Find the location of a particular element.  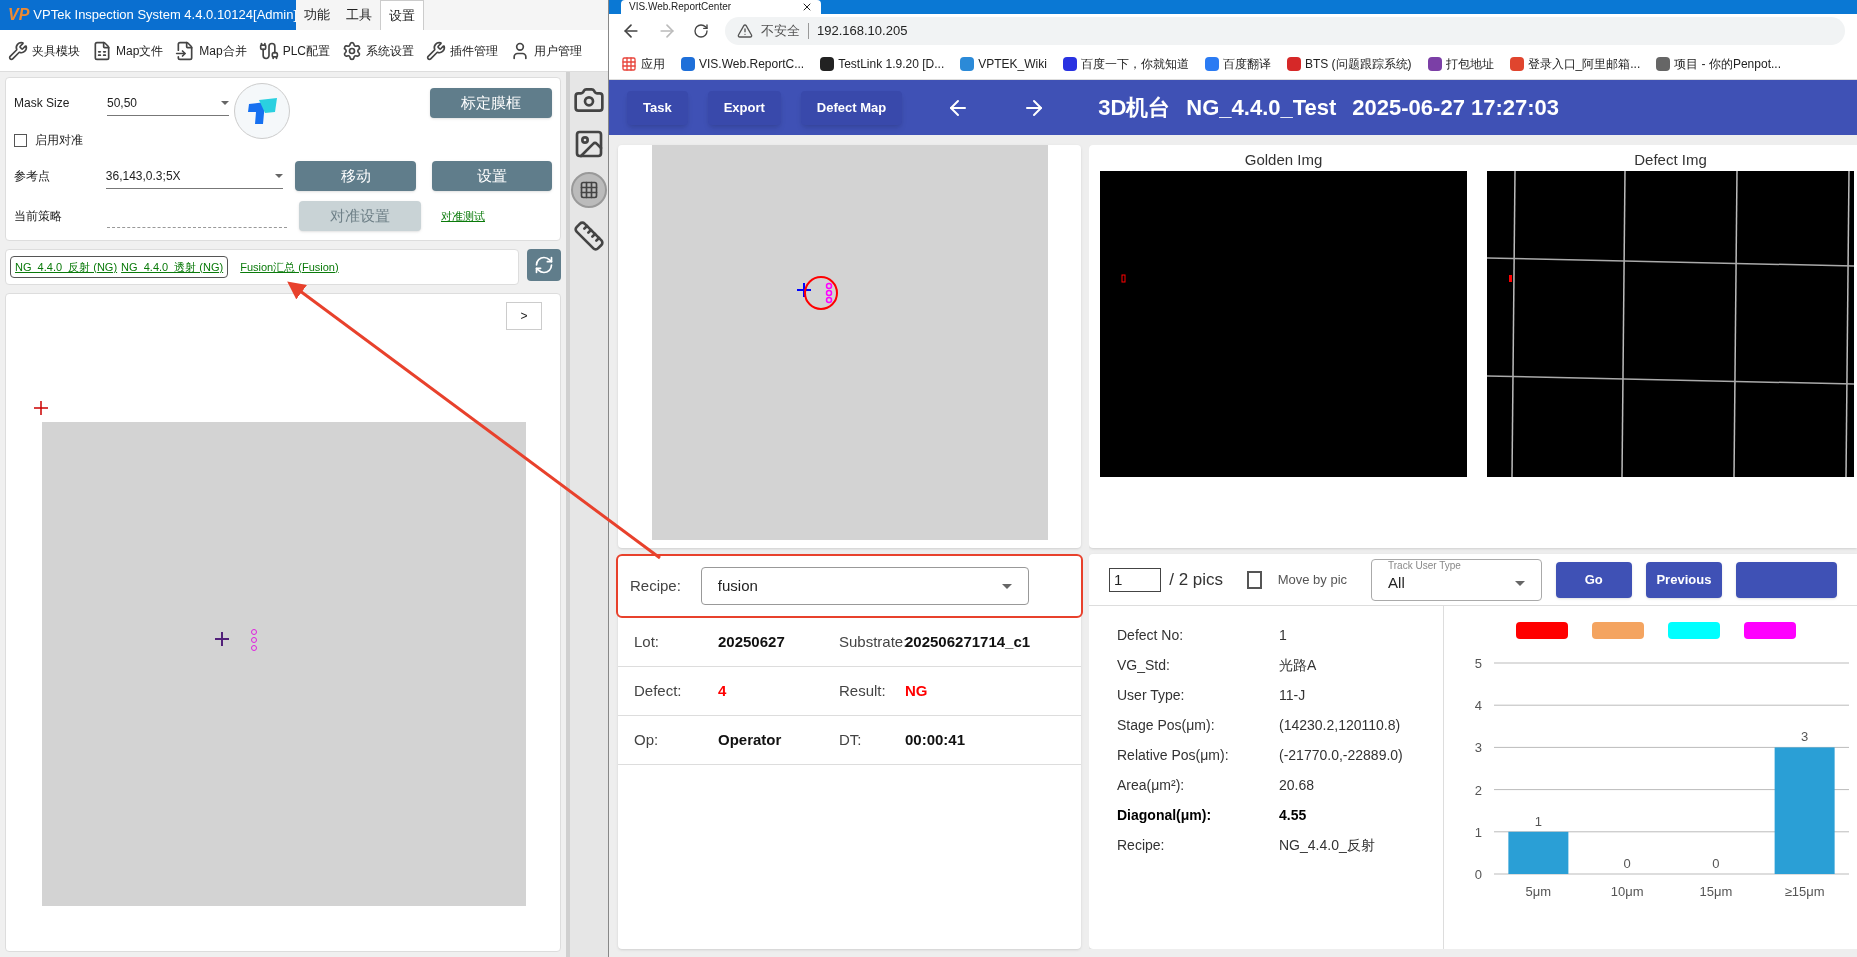

field-label: Recipe: is located at coordinates (655, 585).